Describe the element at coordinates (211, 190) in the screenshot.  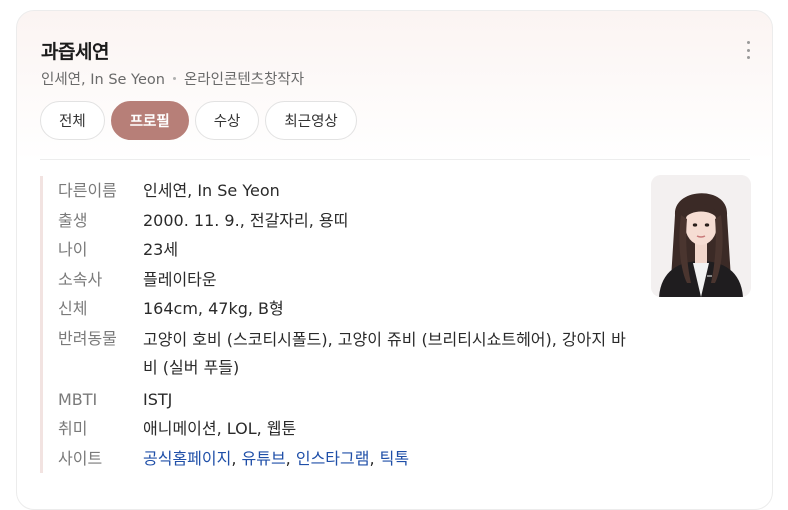
I see `value-other-name: 인세연, In Se Yeon` at that location.